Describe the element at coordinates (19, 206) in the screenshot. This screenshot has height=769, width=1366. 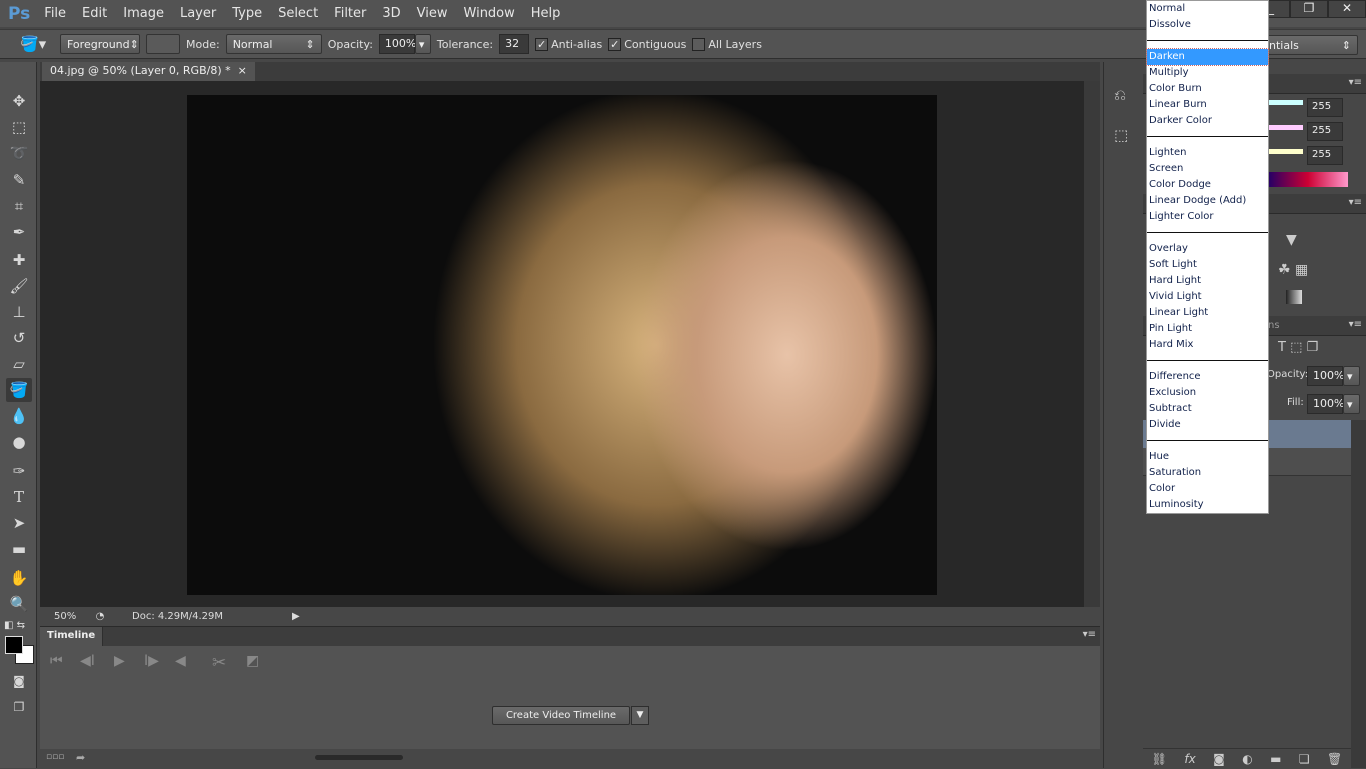
I see `crop-tool-icon: ⌗` at that location.